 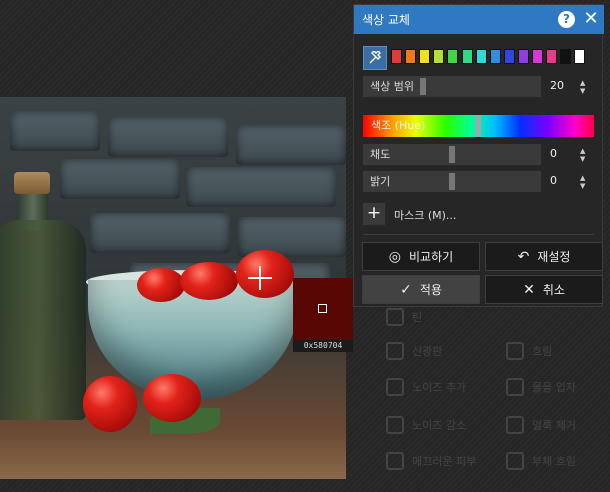 I want to click on compare-button: ◎ 비교하기, so click(x=421, y=256).